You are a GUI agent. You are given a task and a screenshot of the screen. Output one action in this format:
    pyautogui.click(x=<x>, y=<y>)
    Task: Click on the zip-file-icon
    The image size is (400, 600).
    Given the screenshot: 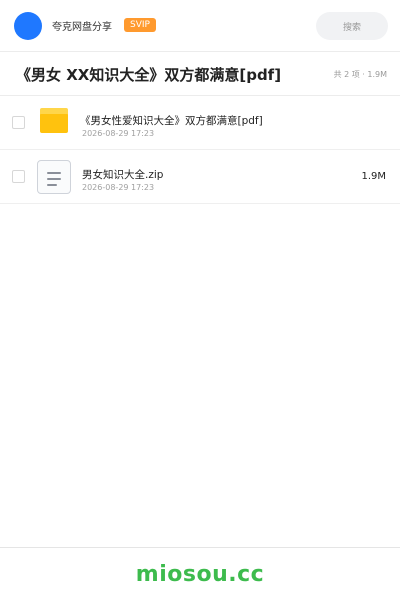 What is the action you would take?
    pyautogui.click(x=54, y=177)
    